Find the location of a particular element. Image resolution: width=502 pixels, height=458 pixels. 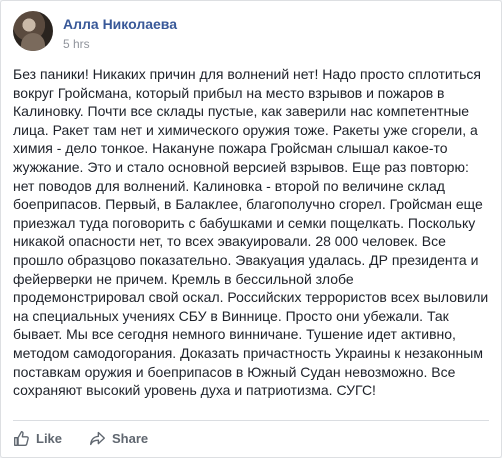

divider is located at coordinates (251, 420).